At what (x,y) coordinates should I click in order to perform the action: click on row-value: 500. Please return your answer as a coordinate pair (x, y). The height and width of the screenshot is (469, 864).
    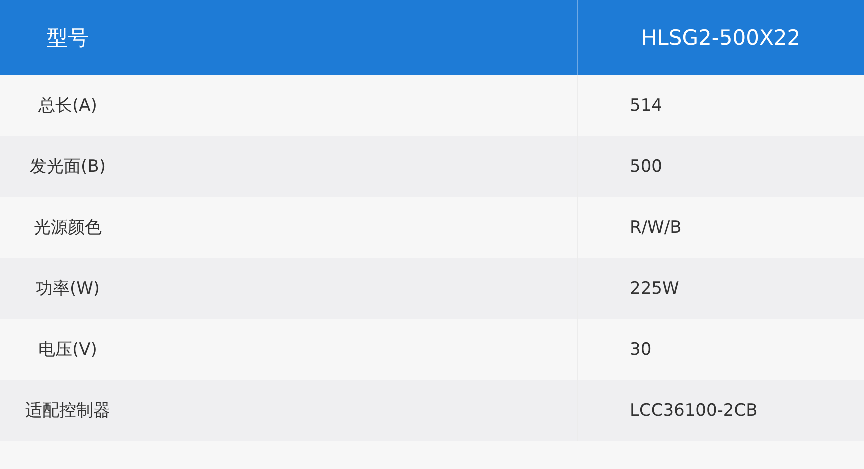
    Looking at the image, I should click on (645, 166).